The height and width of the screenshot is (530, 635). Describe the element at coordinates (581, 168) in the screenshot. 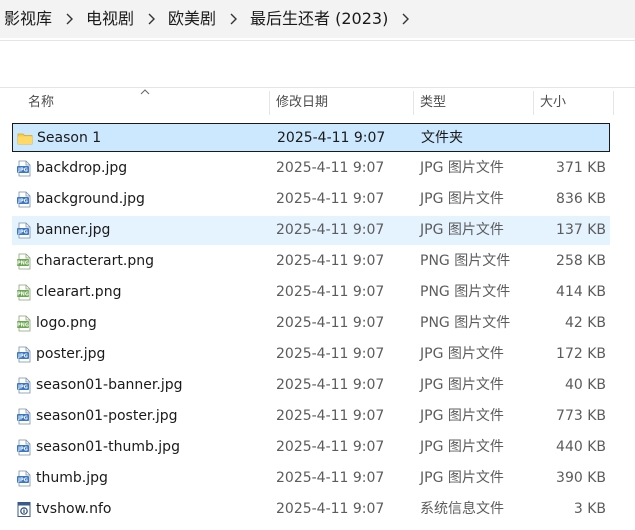

I see `file-size: 371 KB` at that location.